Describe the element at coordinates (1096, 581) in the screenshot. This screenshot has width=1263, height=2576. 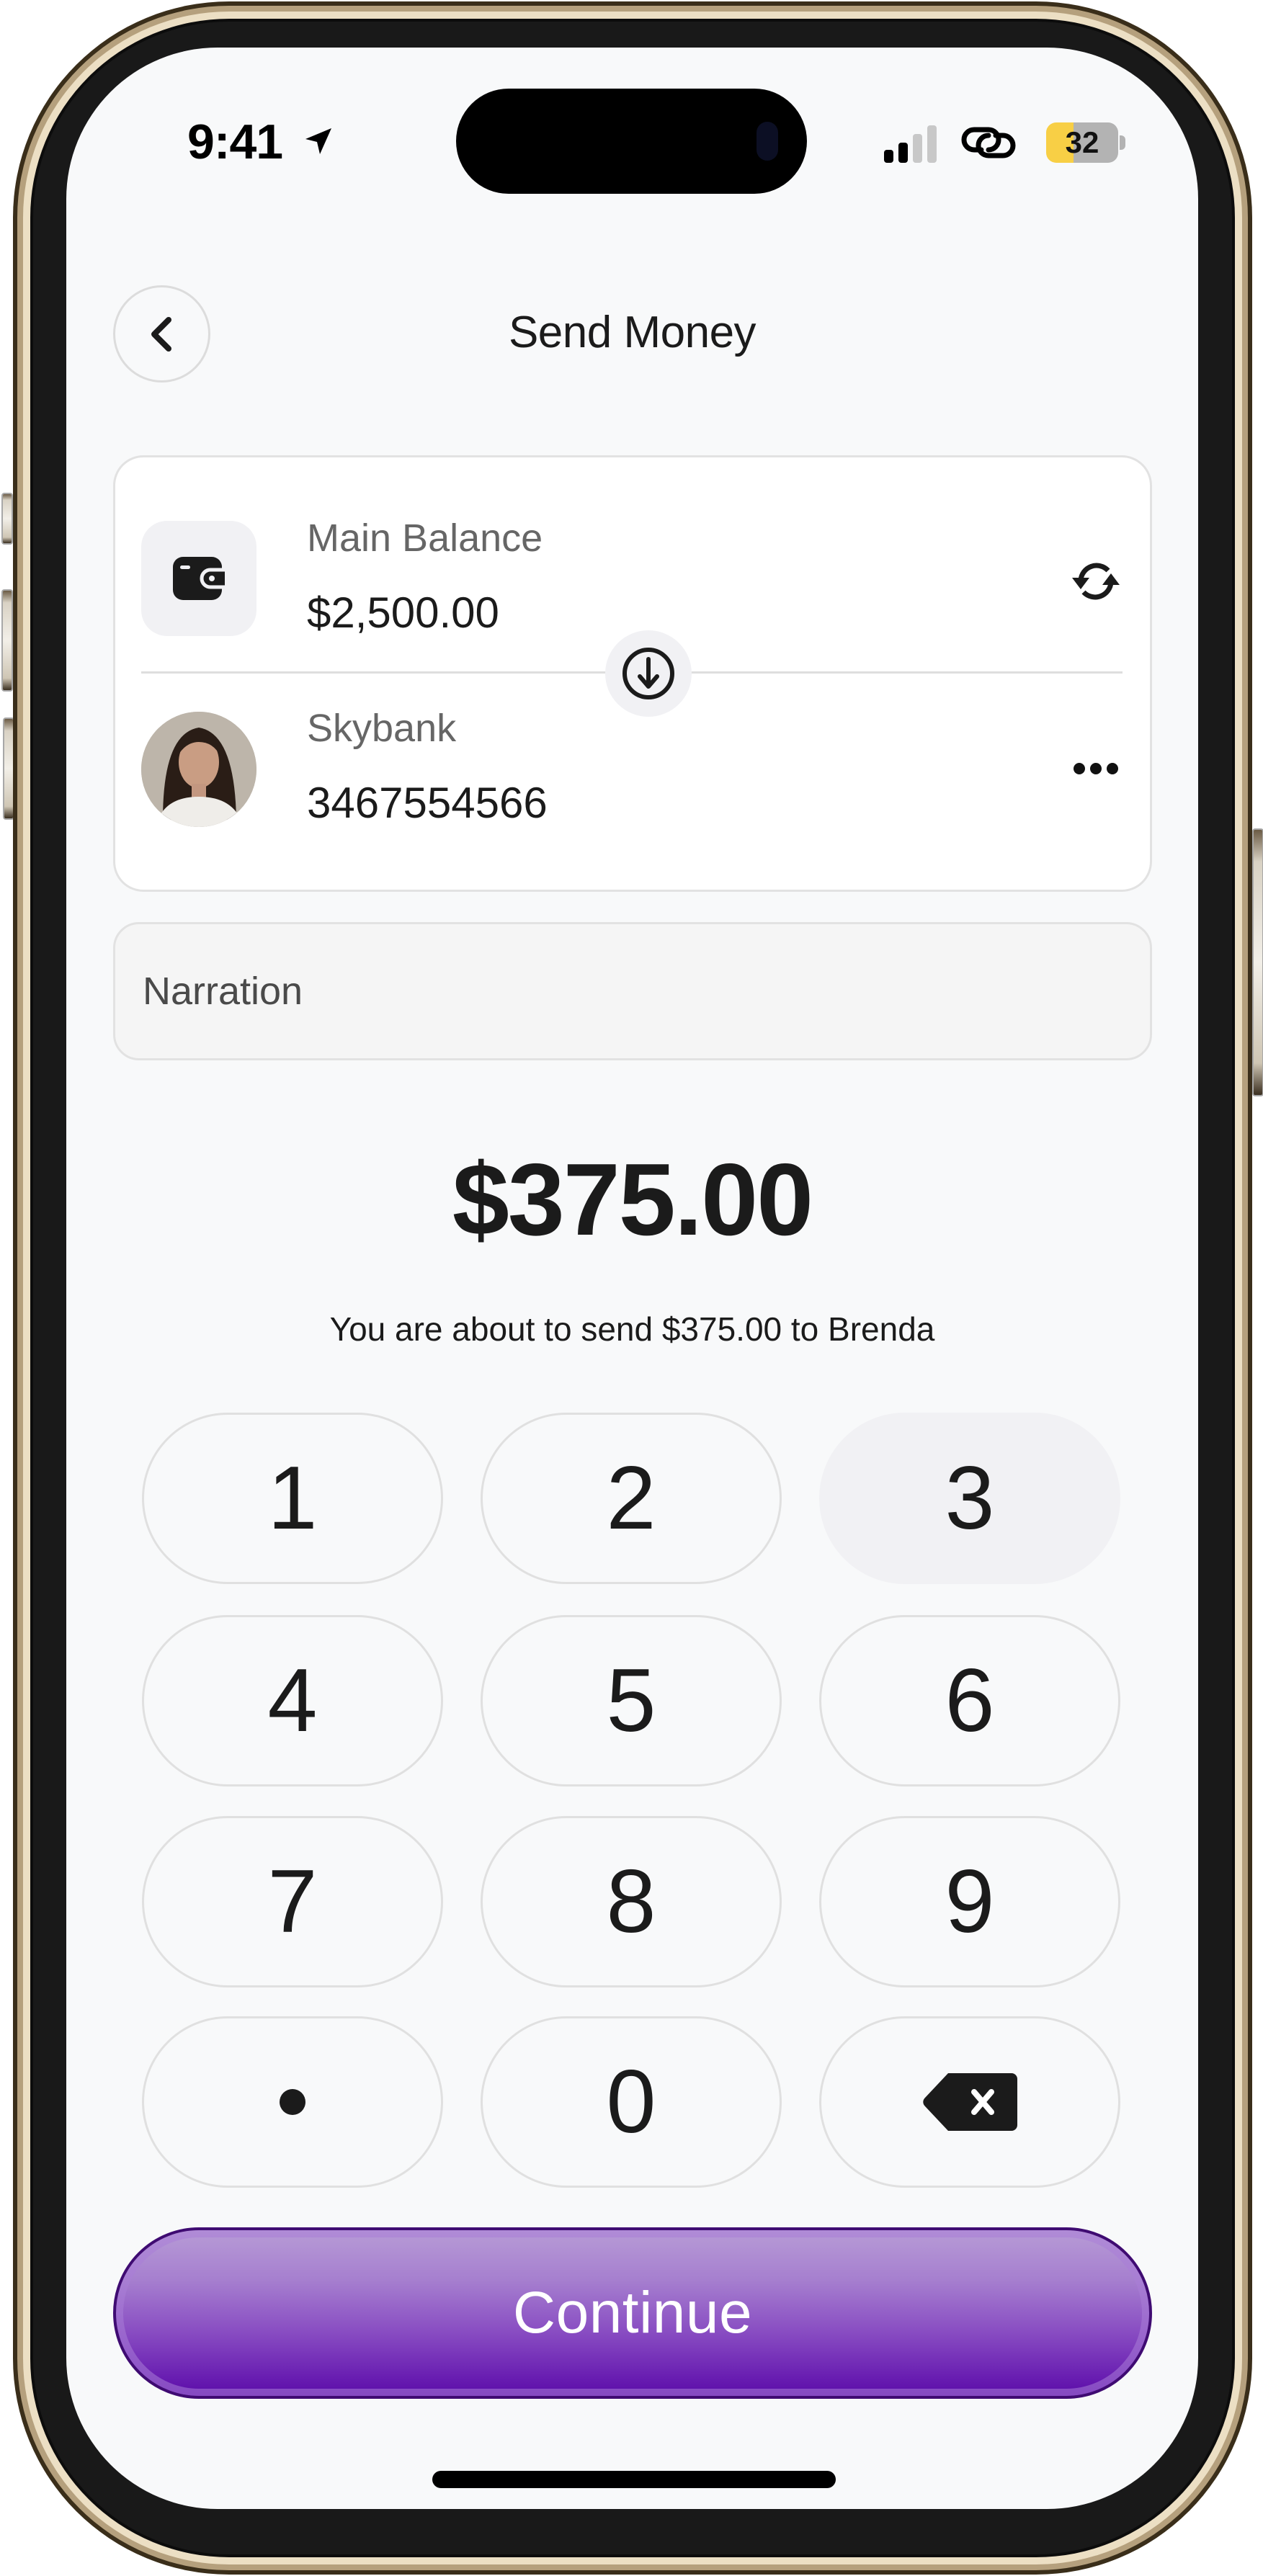
I see `refresh-icon` at that location.